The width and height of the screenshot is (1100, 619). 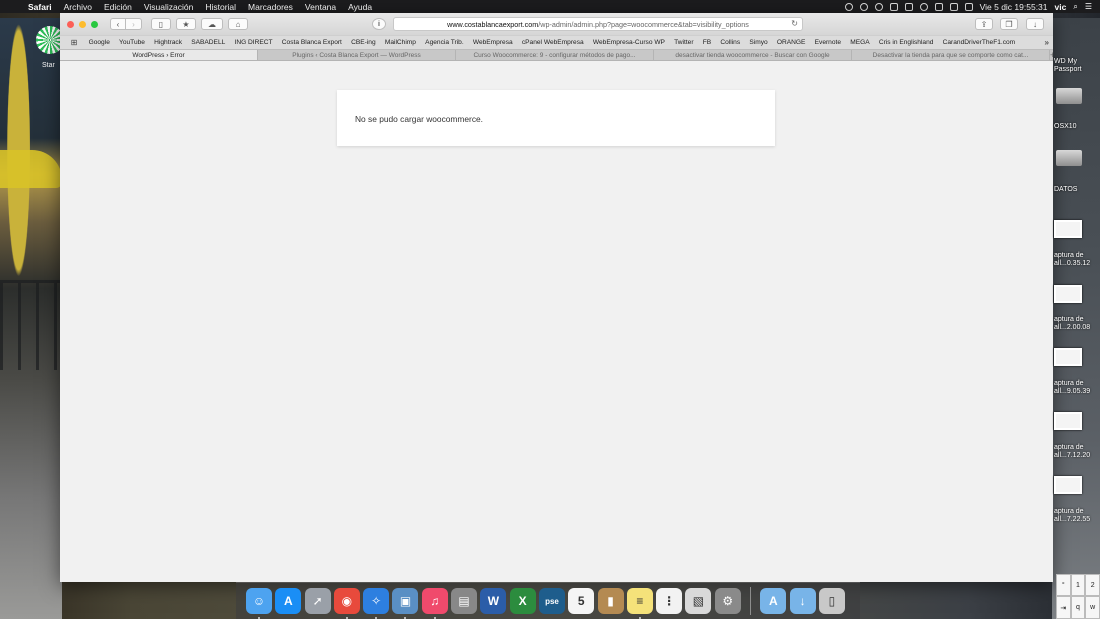 I want to click on status-airplay-icon, so click(x=908, y=6).